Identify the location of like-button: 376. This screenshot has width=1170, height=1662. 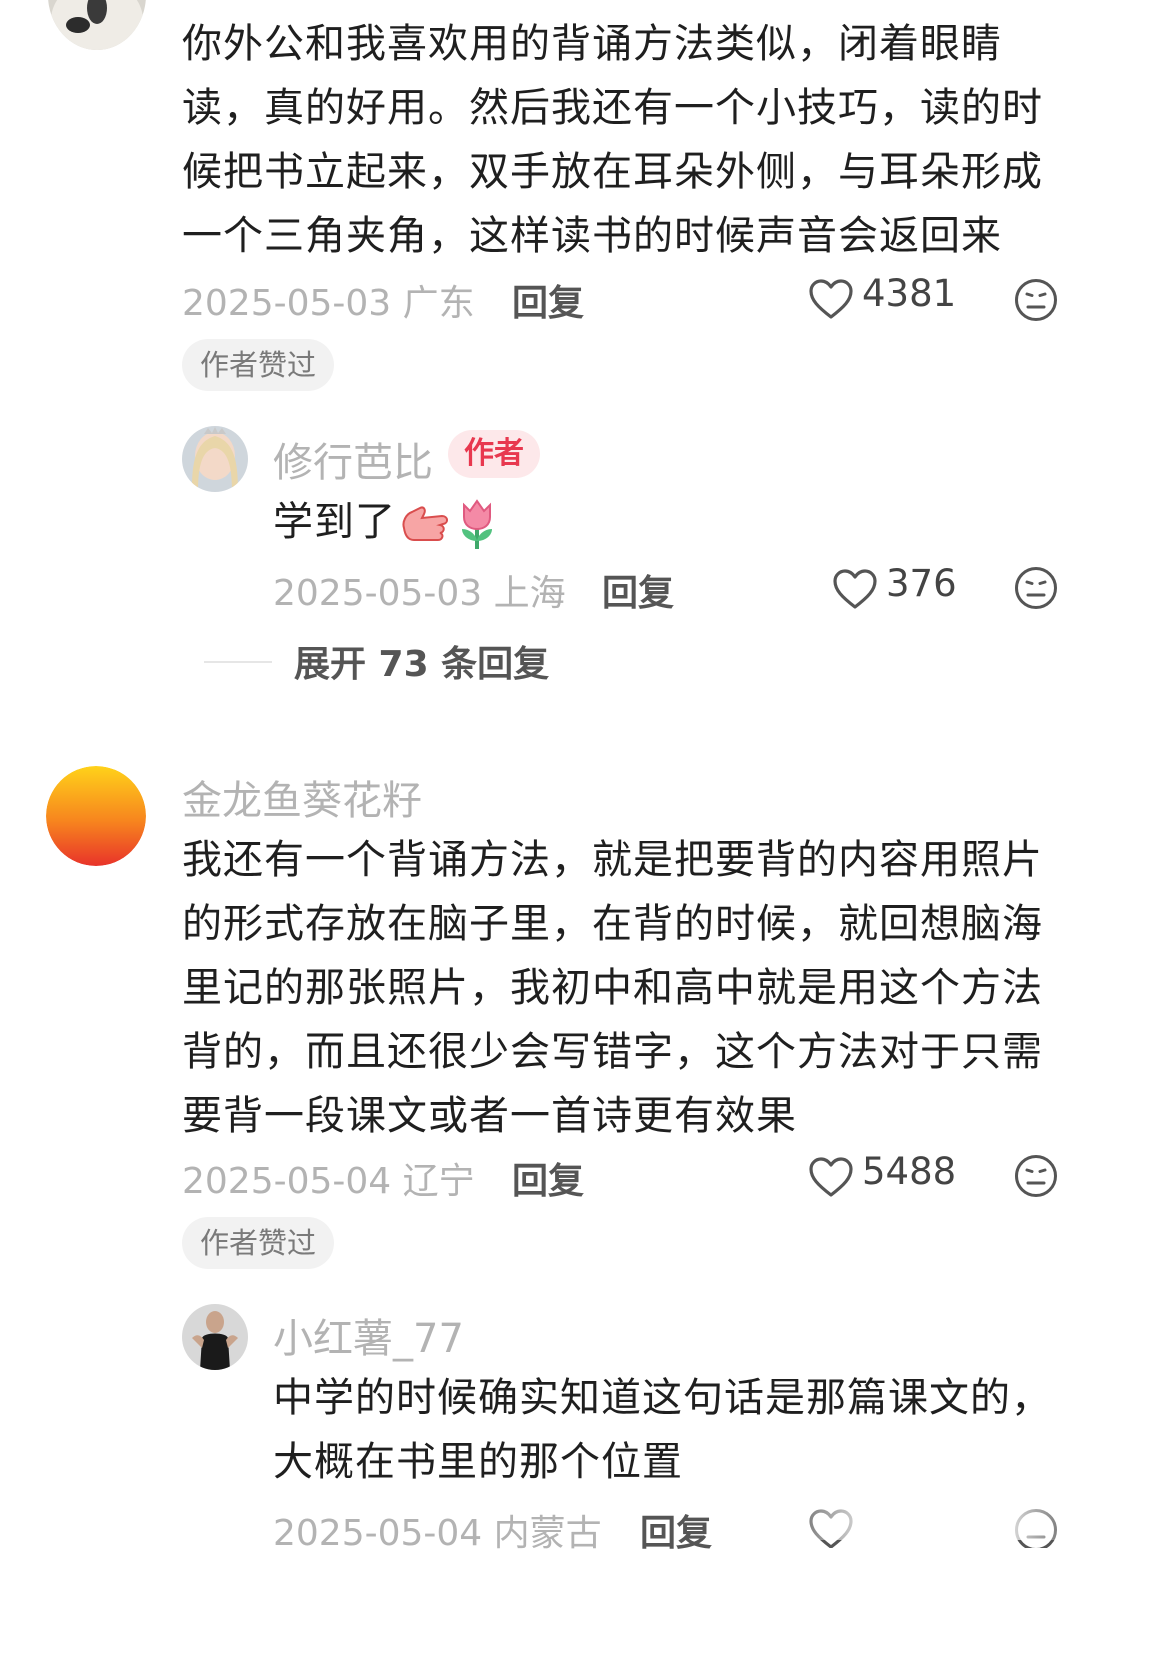
(902, 588).